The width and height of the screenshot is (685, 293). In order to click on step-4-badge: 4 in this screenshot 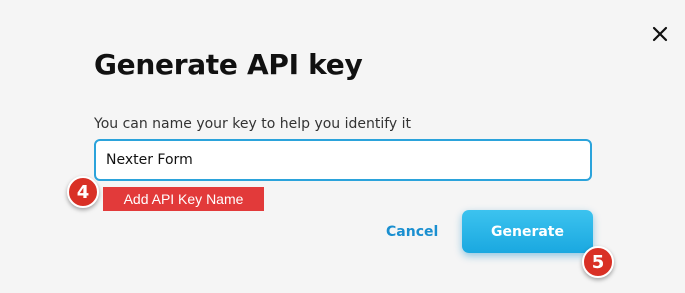, I will do `click(83, 192)`.